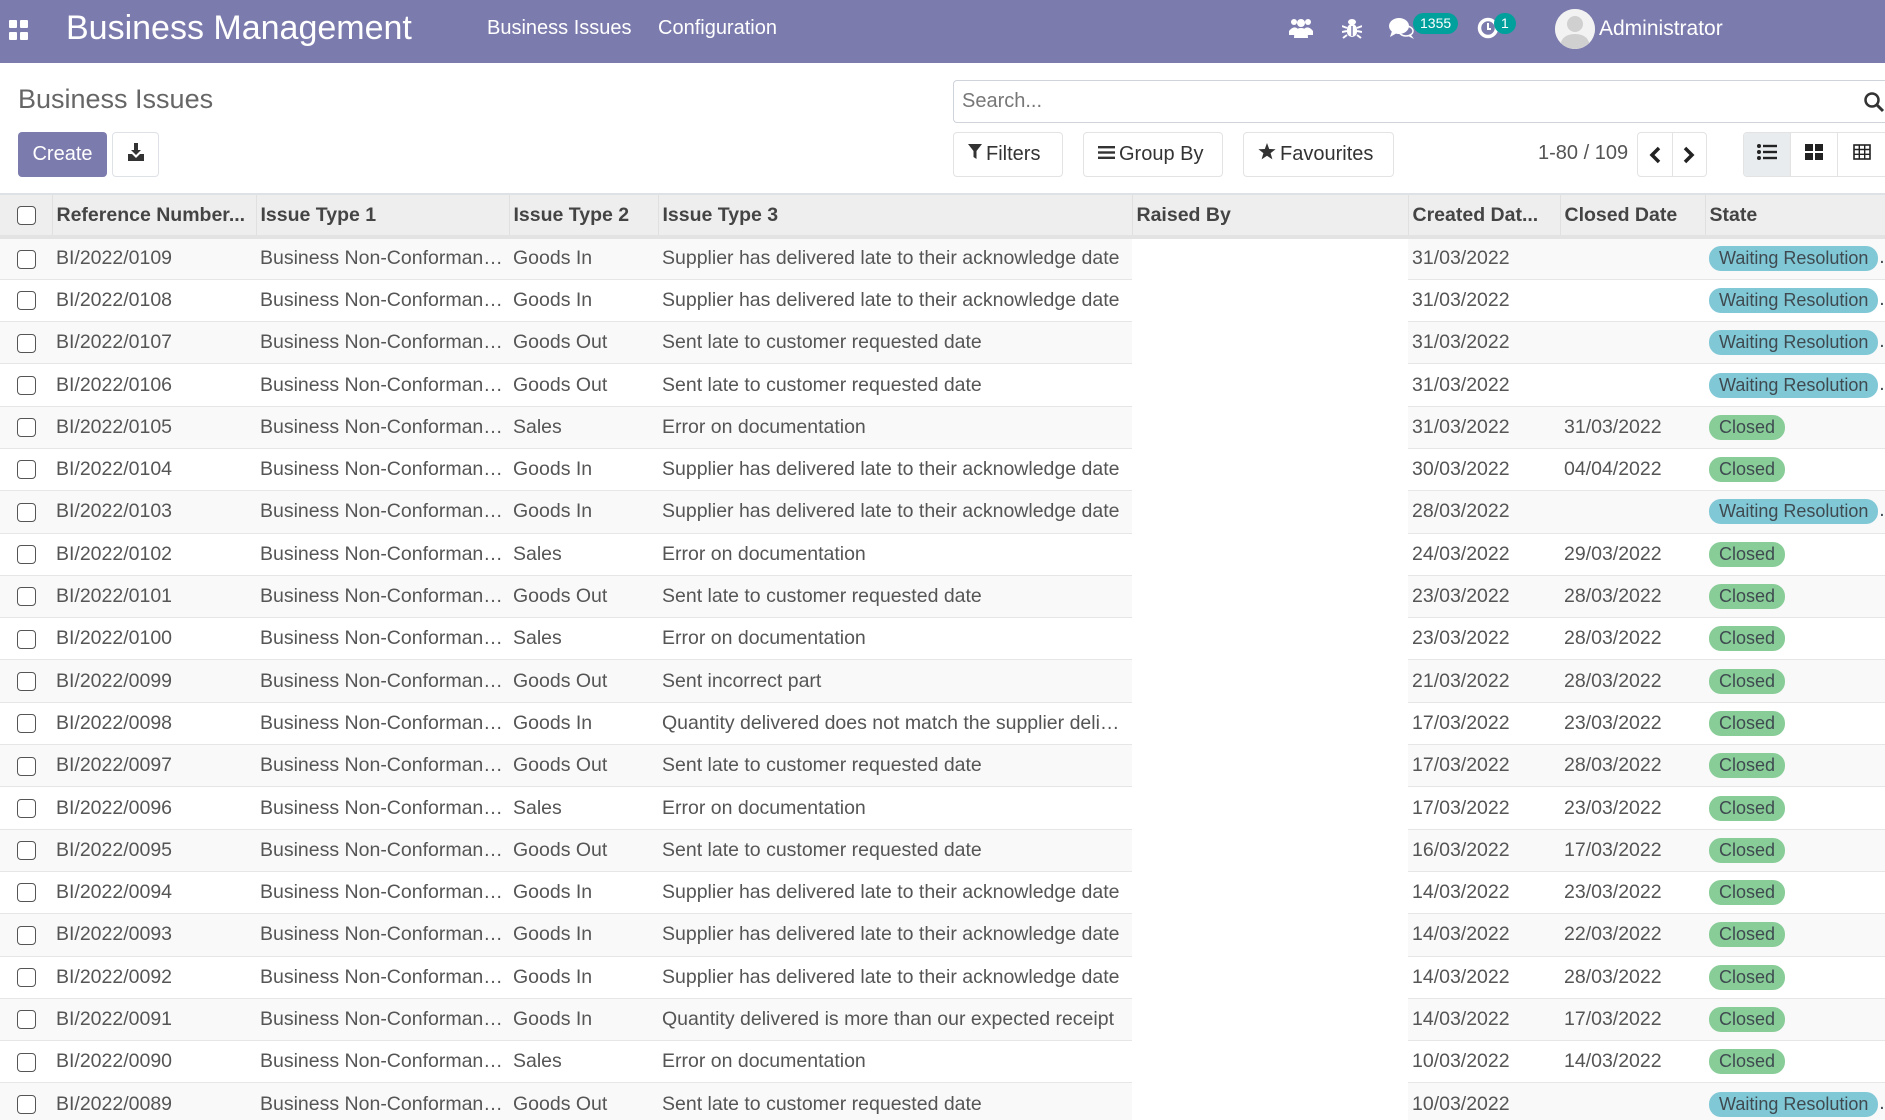  What do you see at coordinates (1861, 154) in the screenshot?
I see `pivot-view-button` at bounding box center [1861, 154].